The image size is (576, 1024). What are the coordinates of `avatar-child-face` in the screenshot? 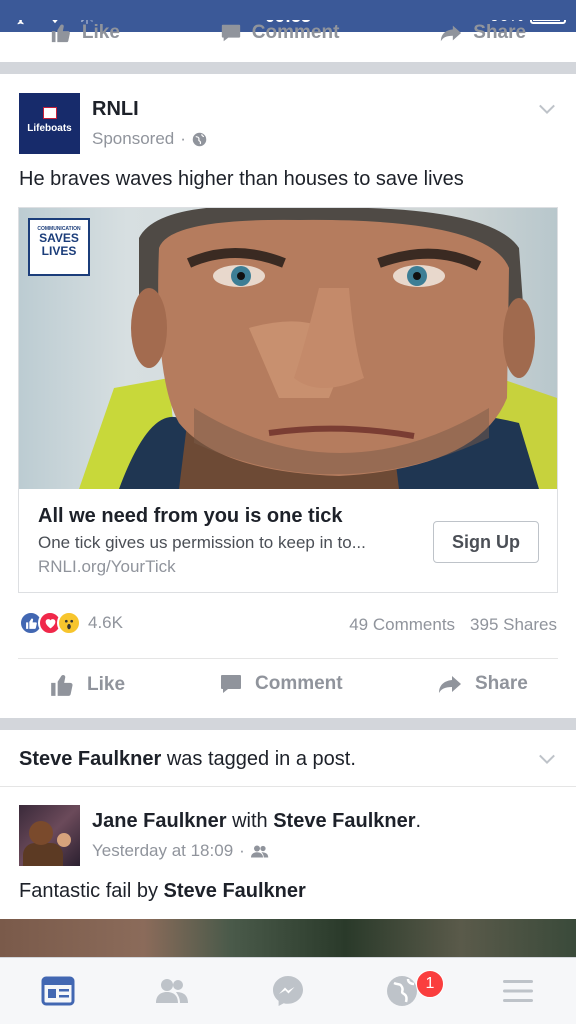 It's located at (64, 840).